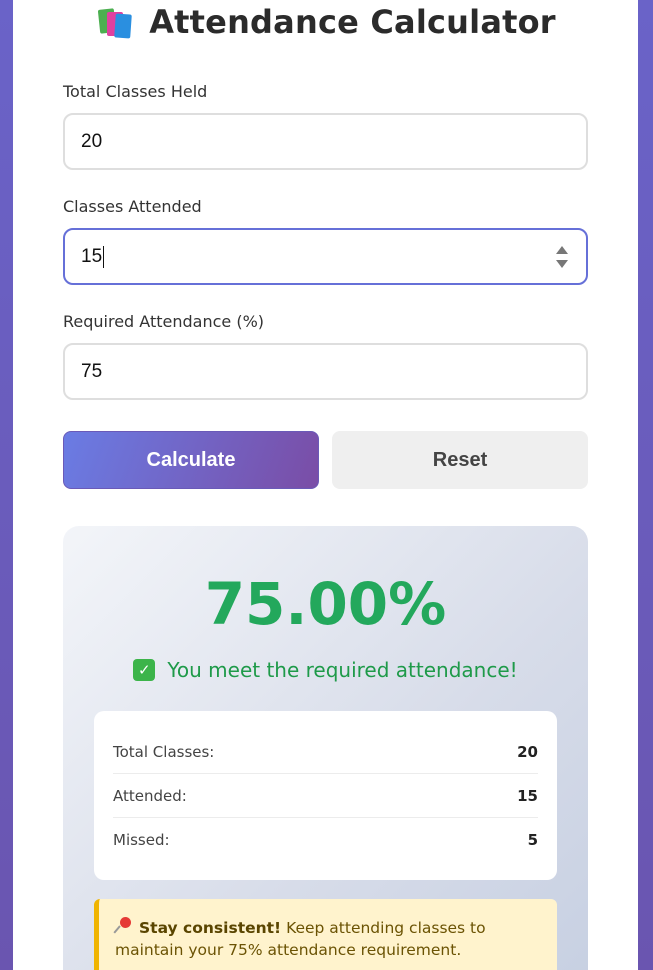 The height and width of the screenshot is (970, 653). What do you see at coordinates (562, 250) in the screenshot?
I see `spinner-up-icon` at bounding box center [562, 250].